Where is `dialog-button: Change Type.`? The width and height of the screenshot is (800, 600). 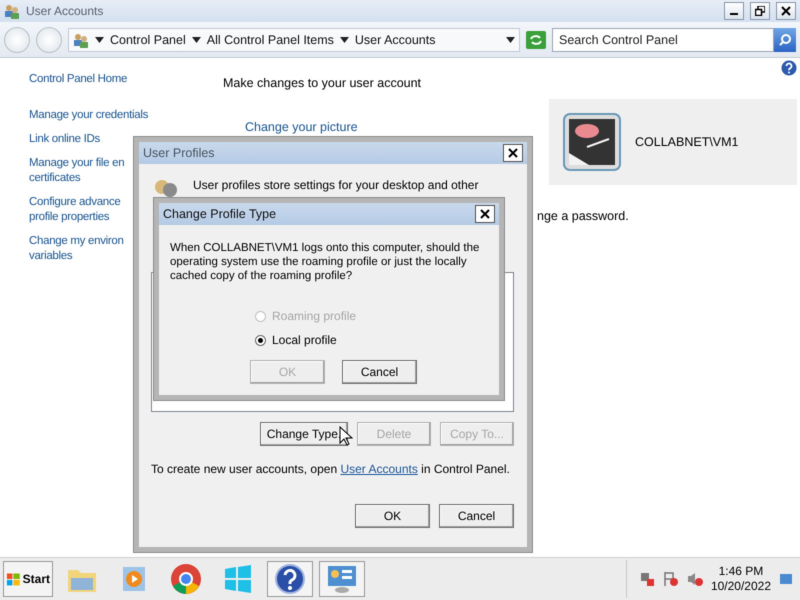
dialog-button: Change Type. is located at coordinates (304, 434).